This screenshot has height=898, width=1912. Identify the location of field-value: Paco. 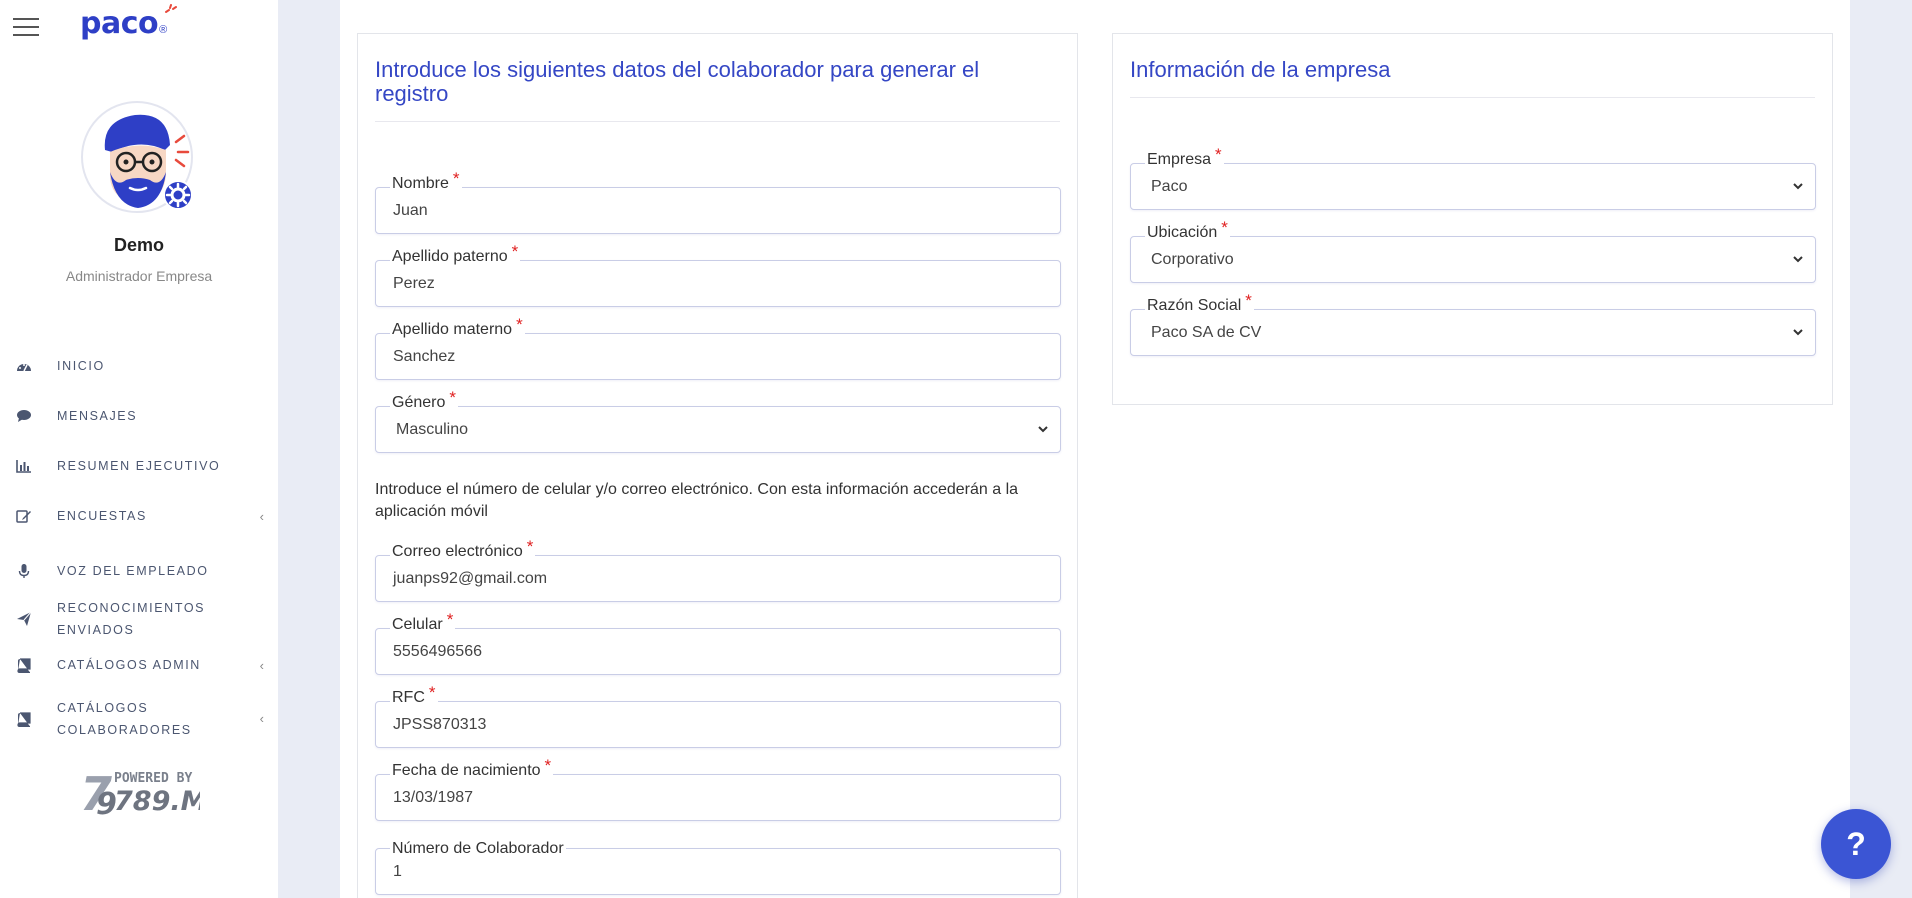
(1169, 186).